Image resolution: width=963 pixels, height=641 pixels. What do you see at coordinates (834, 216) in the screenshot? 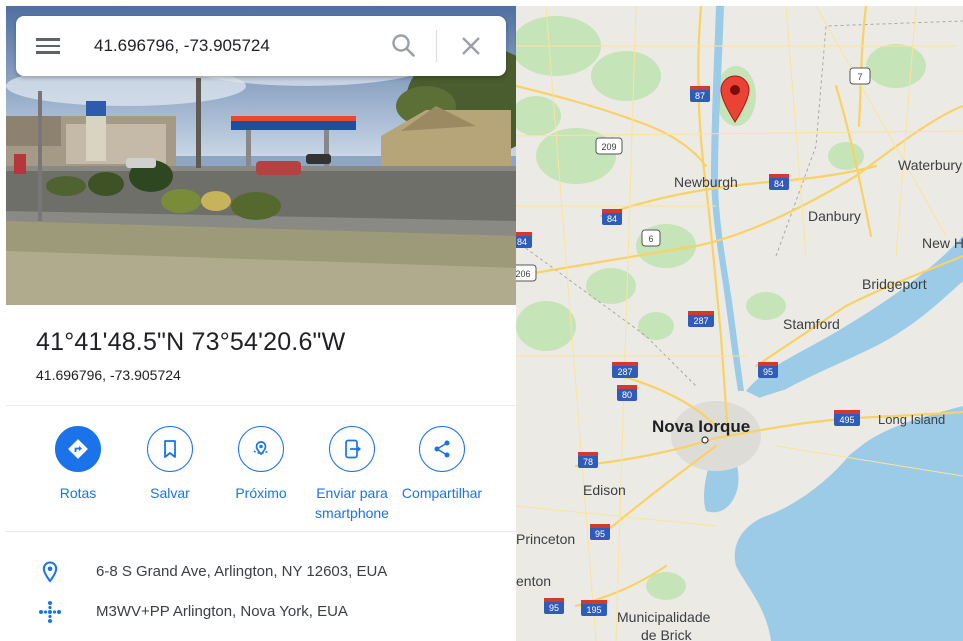
I see `label-danbury: Danbury` at bounding box center [834, 216].